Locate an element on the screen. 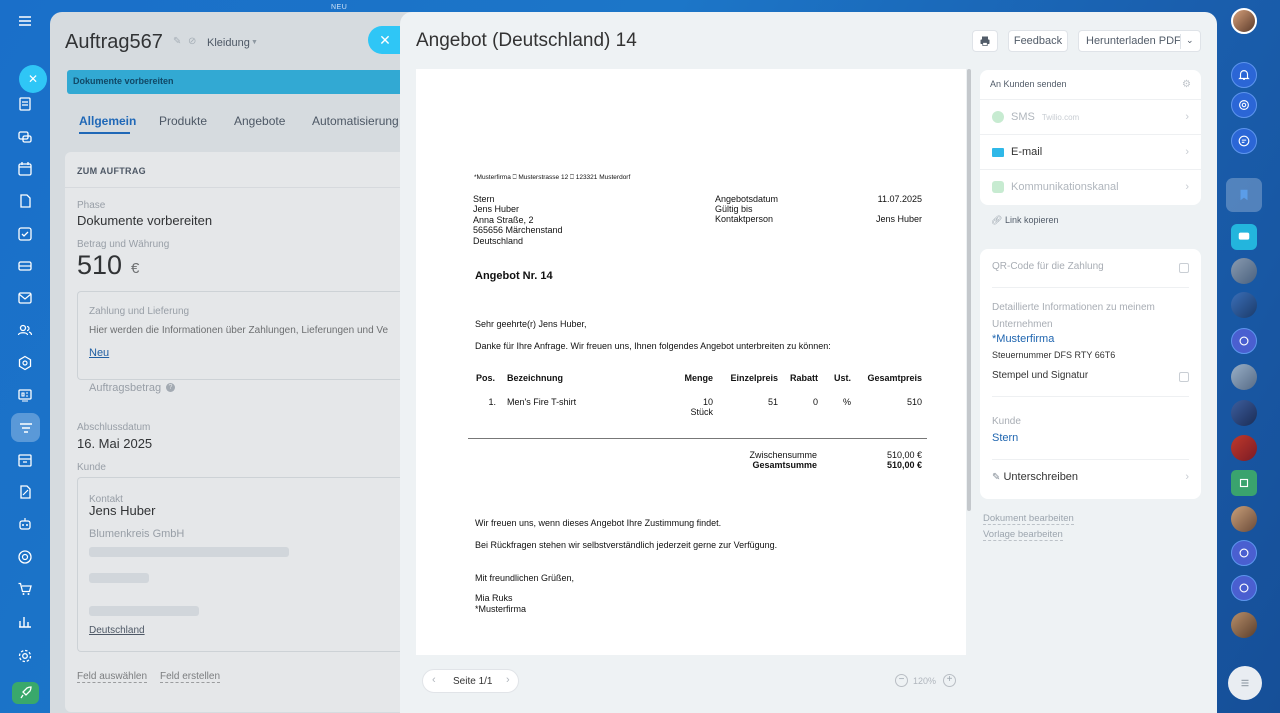 Image resolution: width=1280 pixels, height=713 pixels. bell-icon is located at coordinates (1244, 75).